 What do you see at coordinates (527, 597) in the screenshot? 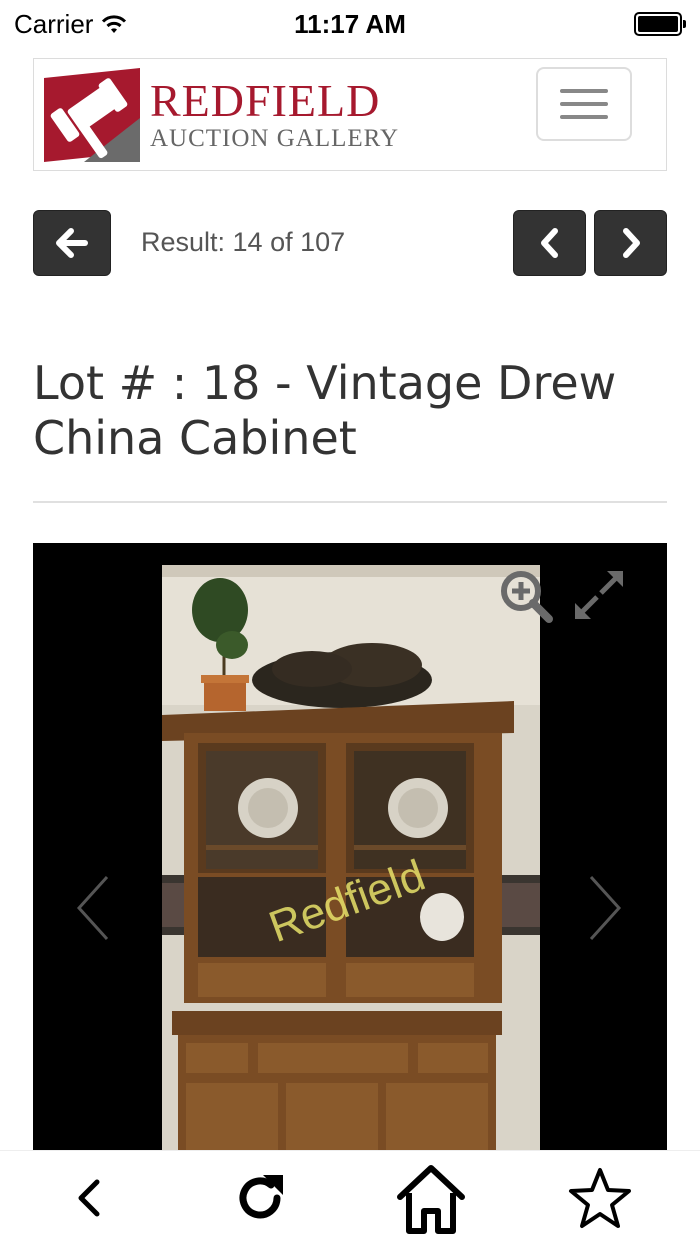
I see `zoom-in-icon` at bounding box center [527, 597].